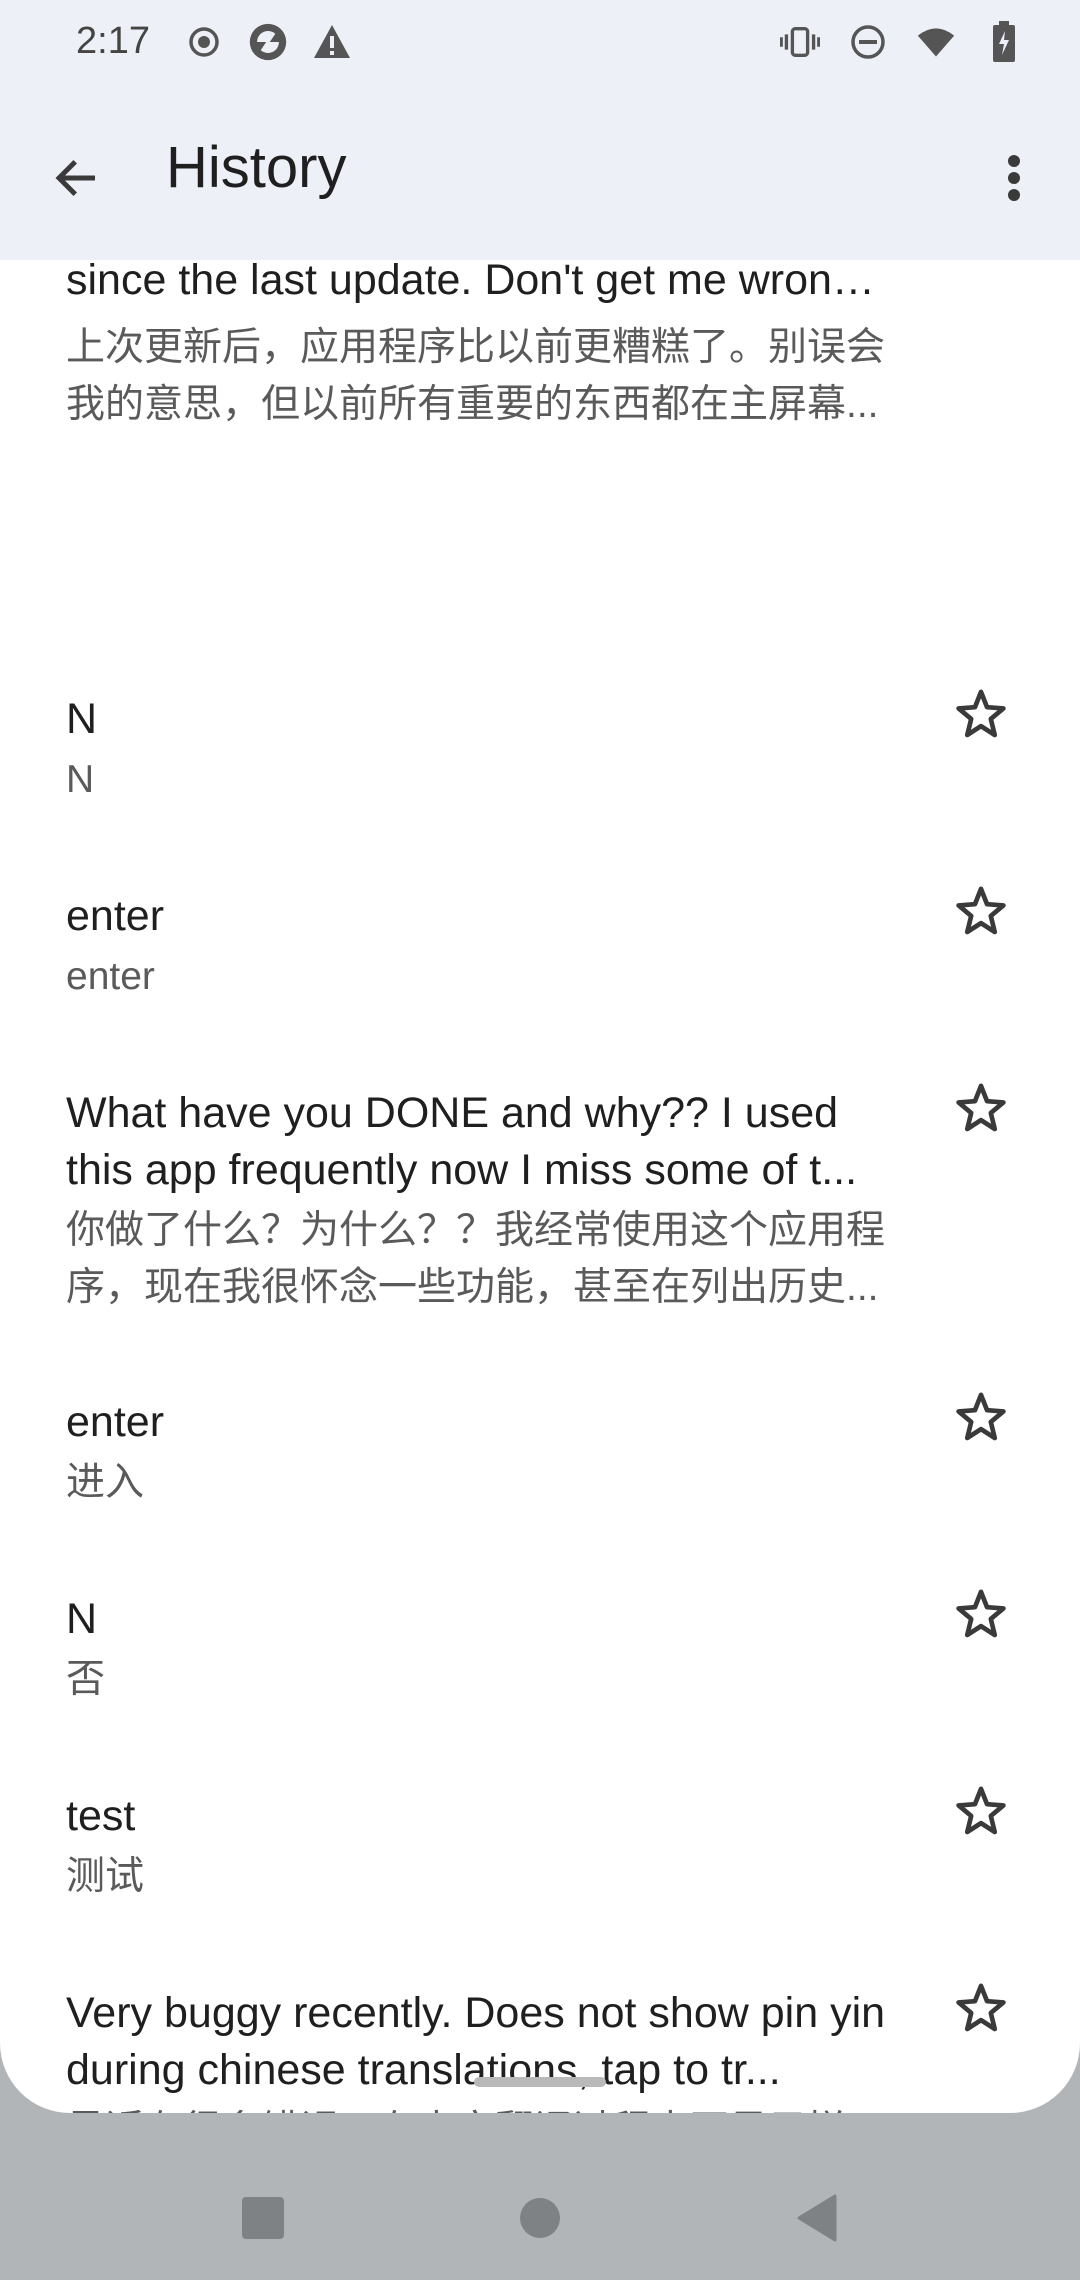  I want to click on history-translation-text: 测试, so click(105, 1876).